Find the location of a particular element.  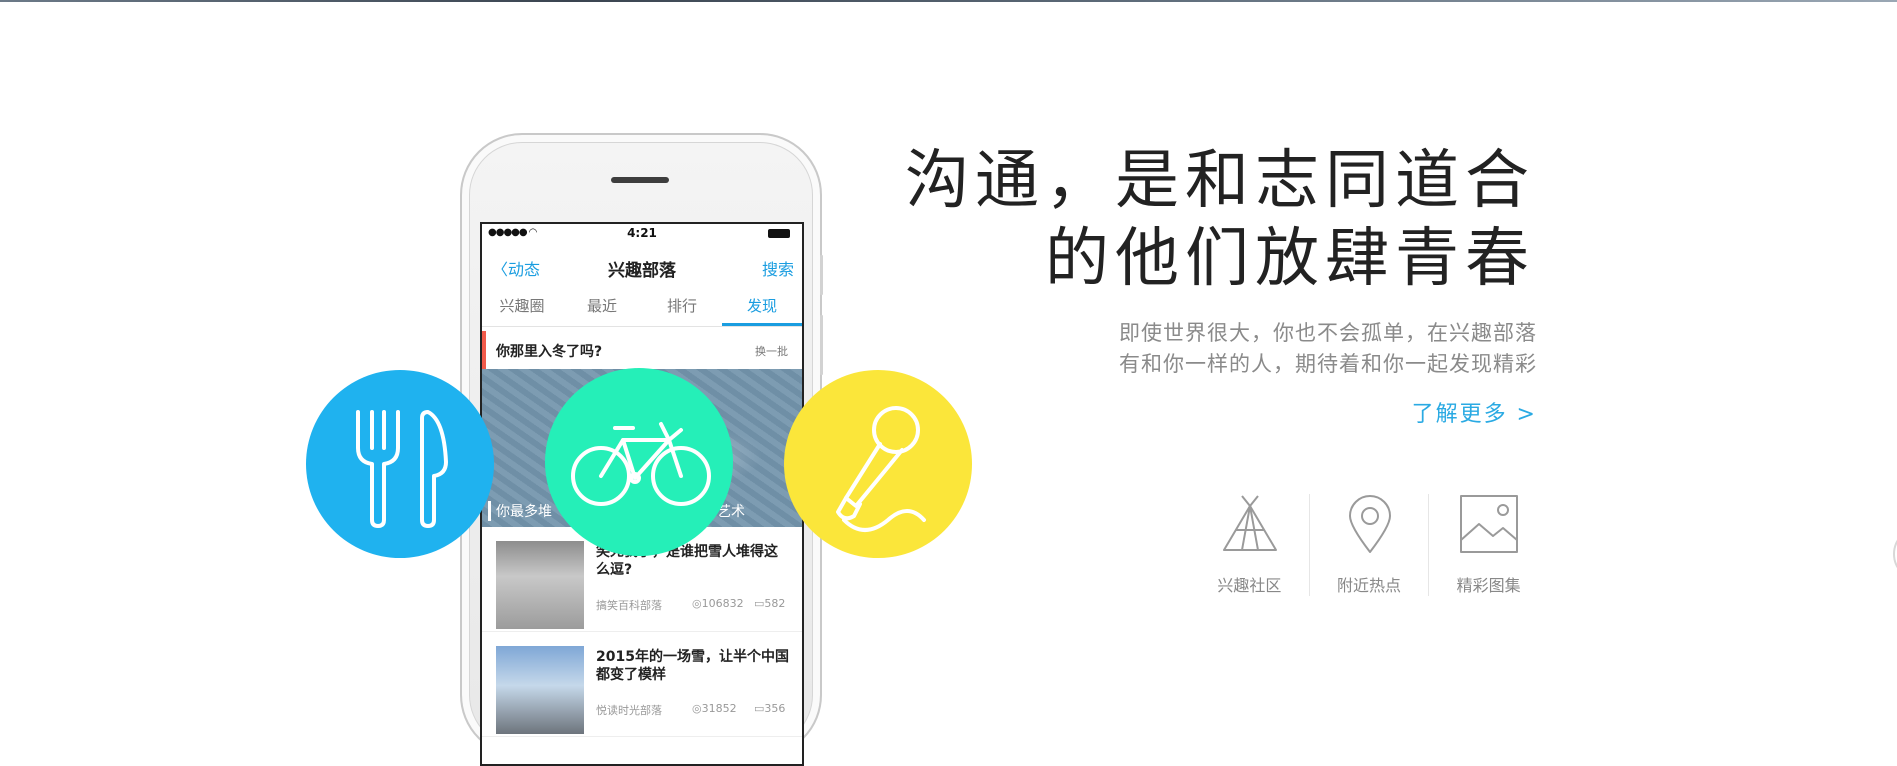

views-count: 106832 is located at coordinates (722, 603).